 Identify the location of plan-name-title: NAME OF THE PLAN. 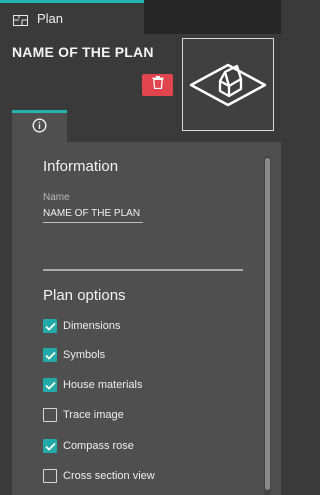
(83, 52).